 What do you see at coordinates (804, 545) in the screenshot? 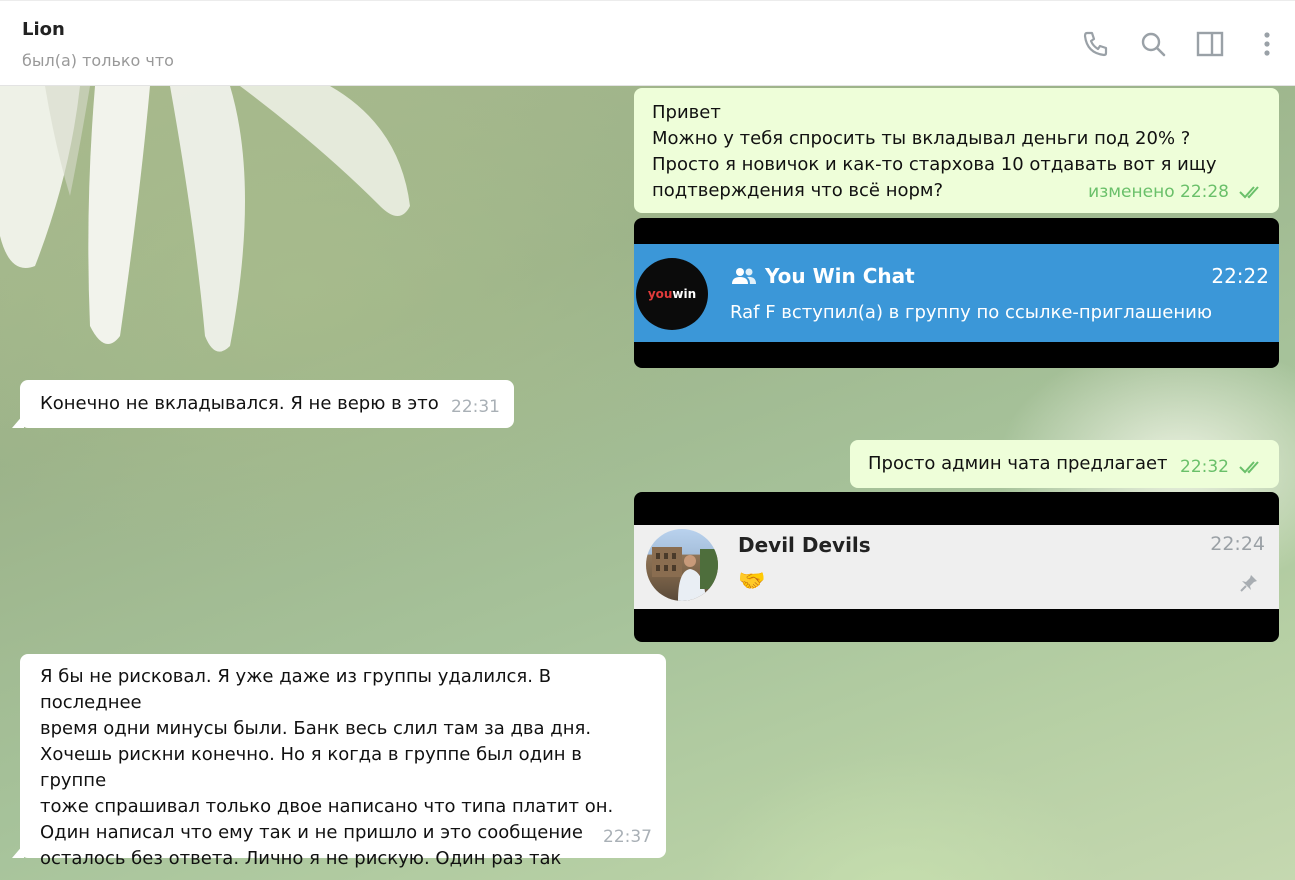
I see `chat-preview-title: Devil Devils` at bounding box center [804, 545].